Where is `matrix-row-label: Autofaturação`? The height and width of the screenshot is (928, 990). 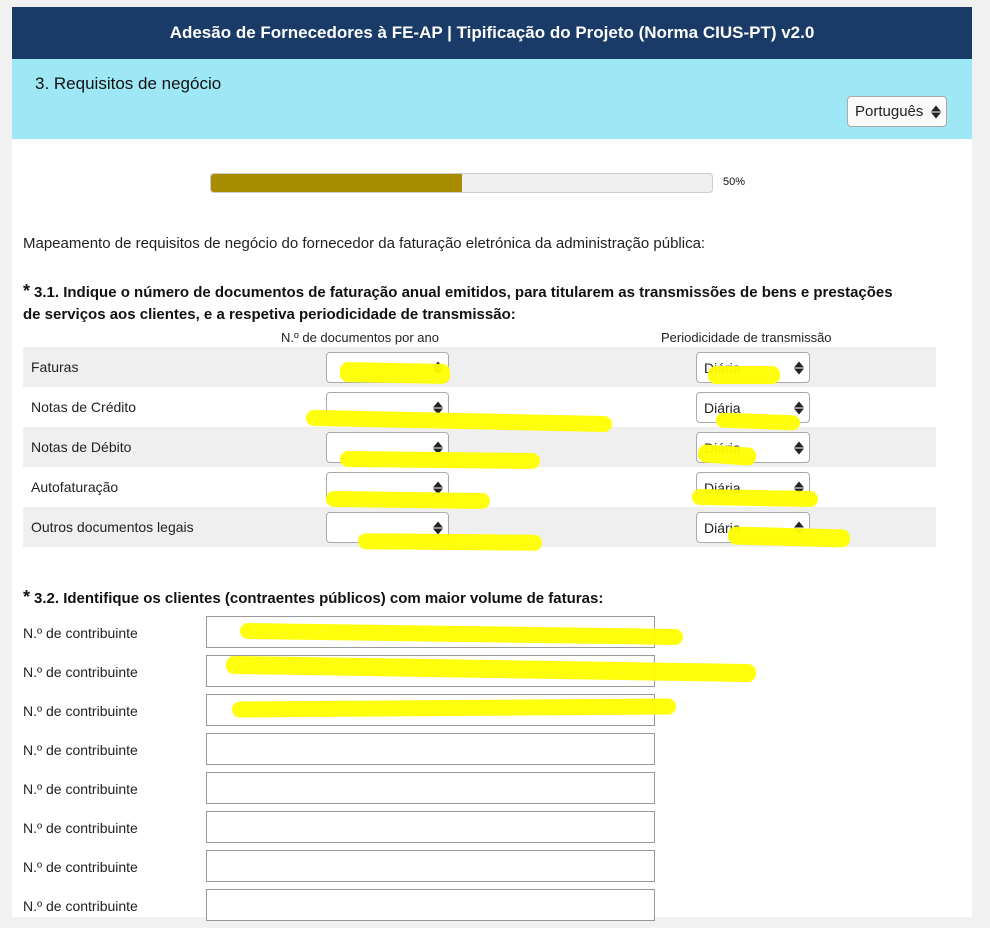
matrix-row-label: Autofaturação is located at coordinates (75, 487).